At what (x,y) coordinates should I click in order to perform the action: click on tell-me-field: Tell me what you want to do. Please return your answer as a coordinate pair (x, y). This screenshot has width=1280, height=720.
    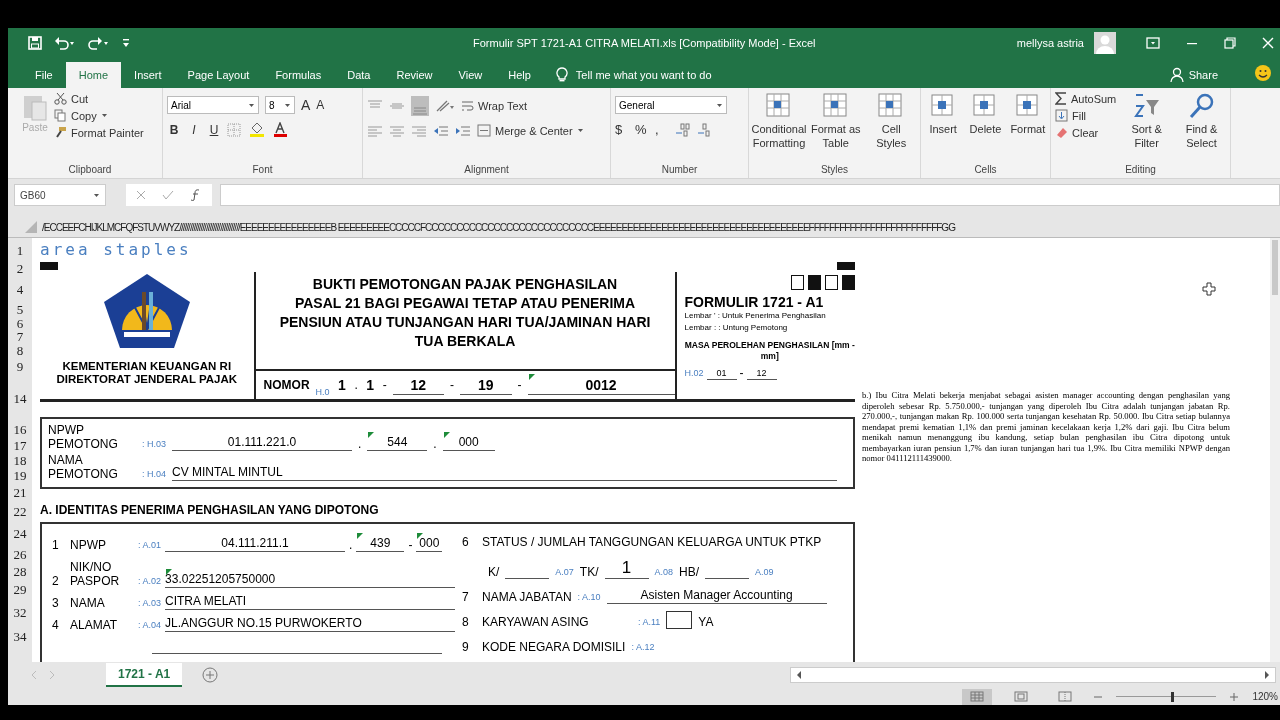
    Looking at the image, I should click on (643, 75).